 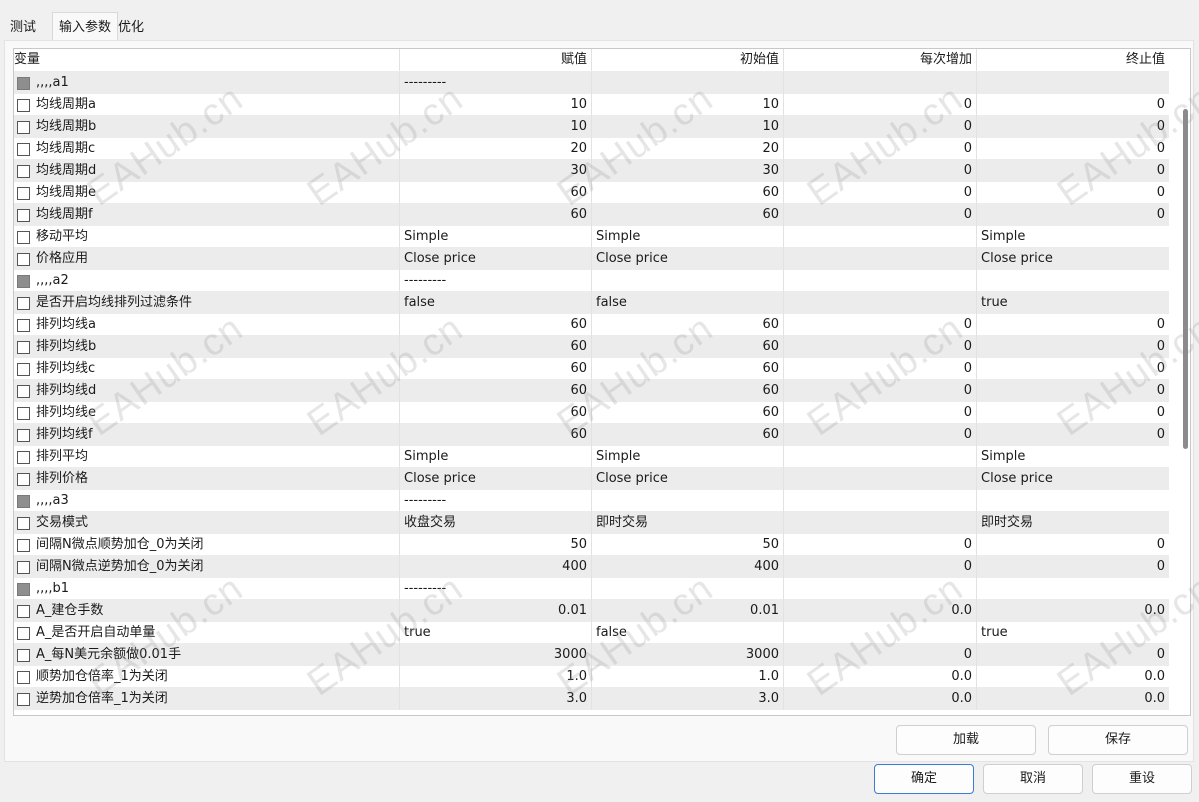 What do you see at coordinates (688, 677) in the screenshot?
I see `cell-start: 1.0` at bounding box center [688, 677].